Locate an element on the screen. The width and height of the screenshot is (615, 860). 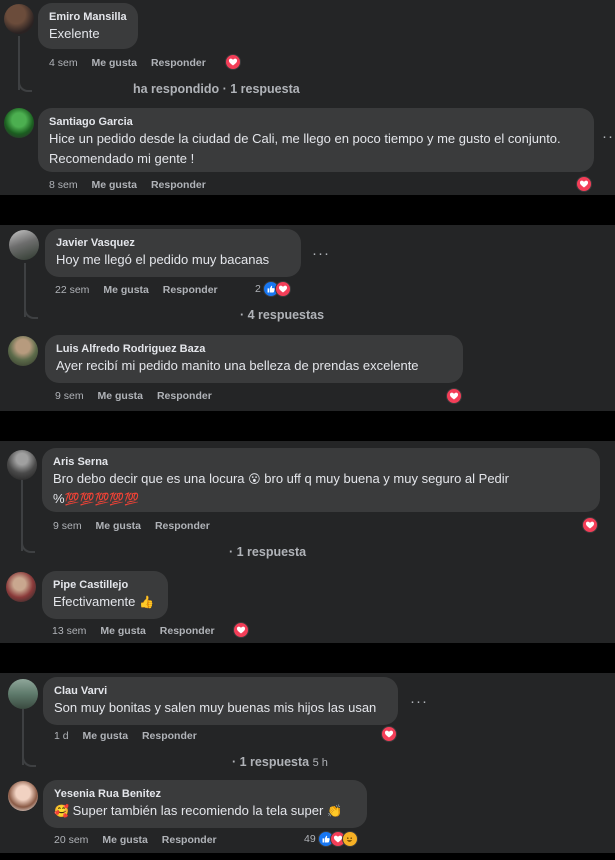
comment-text: Exelente is located at coordinates (74, 33).